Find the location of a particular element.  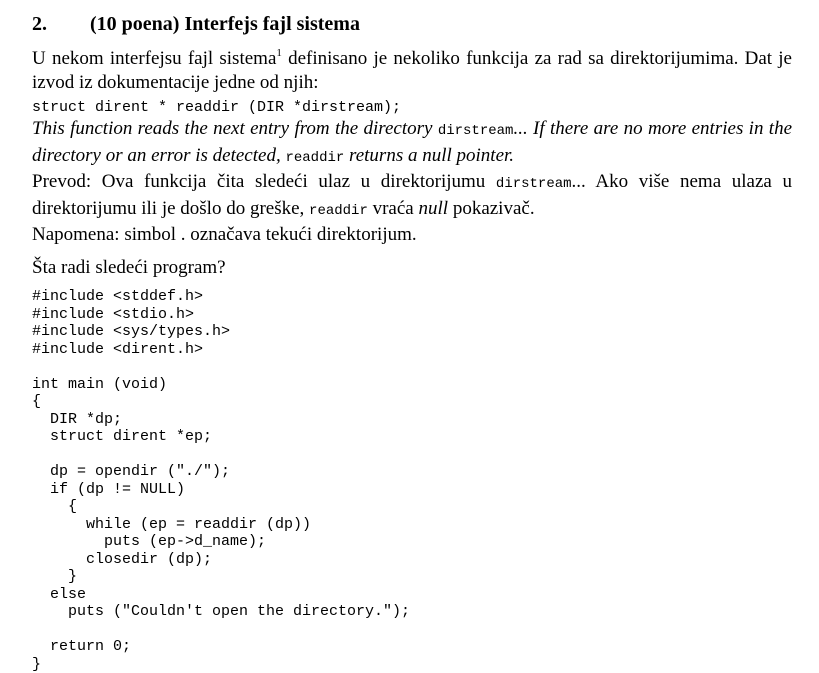

translation-null-italic: null is located at coordinates (434, 208).